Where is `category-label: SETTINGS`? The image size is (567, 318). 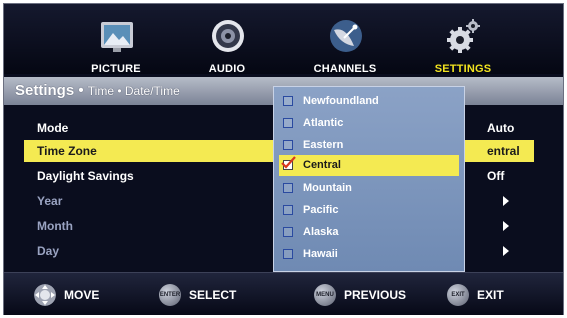
category-label: SETTINGS is located at coordinates (463, 69).